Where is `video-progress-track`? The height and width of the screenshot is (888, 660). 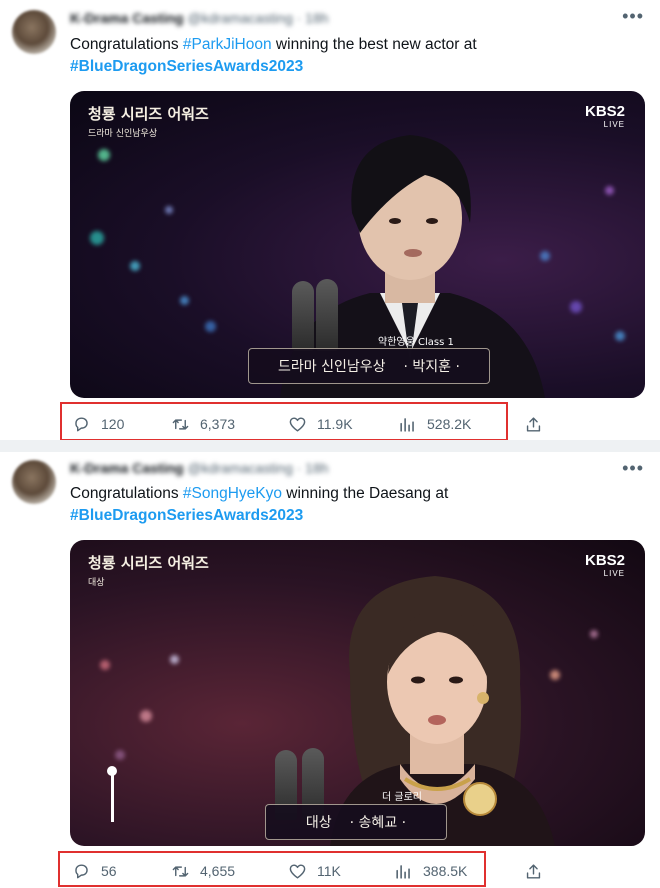
video-progress-track is located at coordinates (112, 796).